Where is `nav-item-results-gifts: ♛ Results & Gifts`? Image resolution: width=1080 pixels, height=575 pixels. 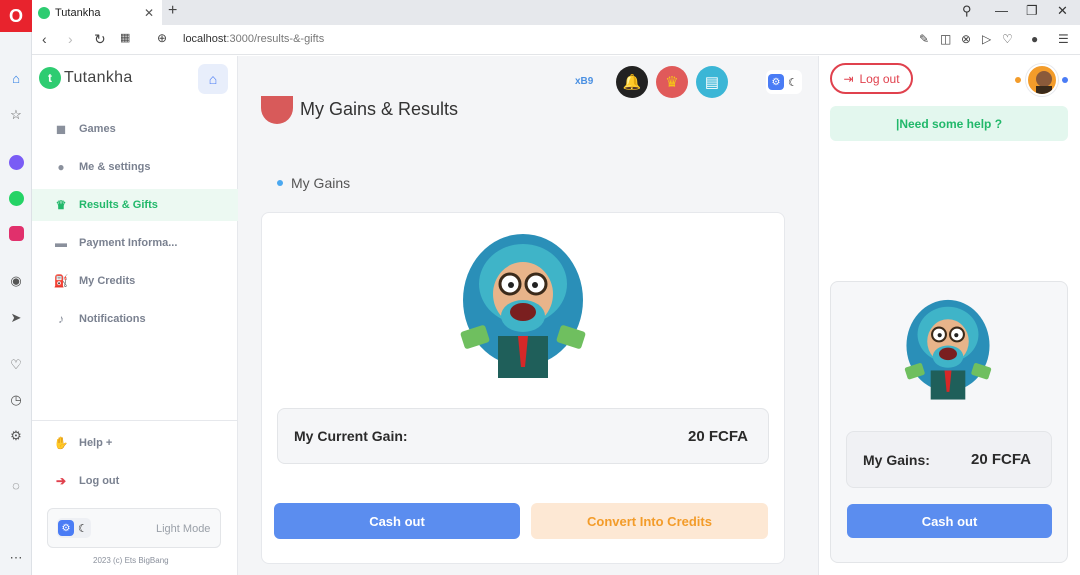 nav-item-results-gifts: ♛ Results & Gifts is located at coordinates (135, 205).